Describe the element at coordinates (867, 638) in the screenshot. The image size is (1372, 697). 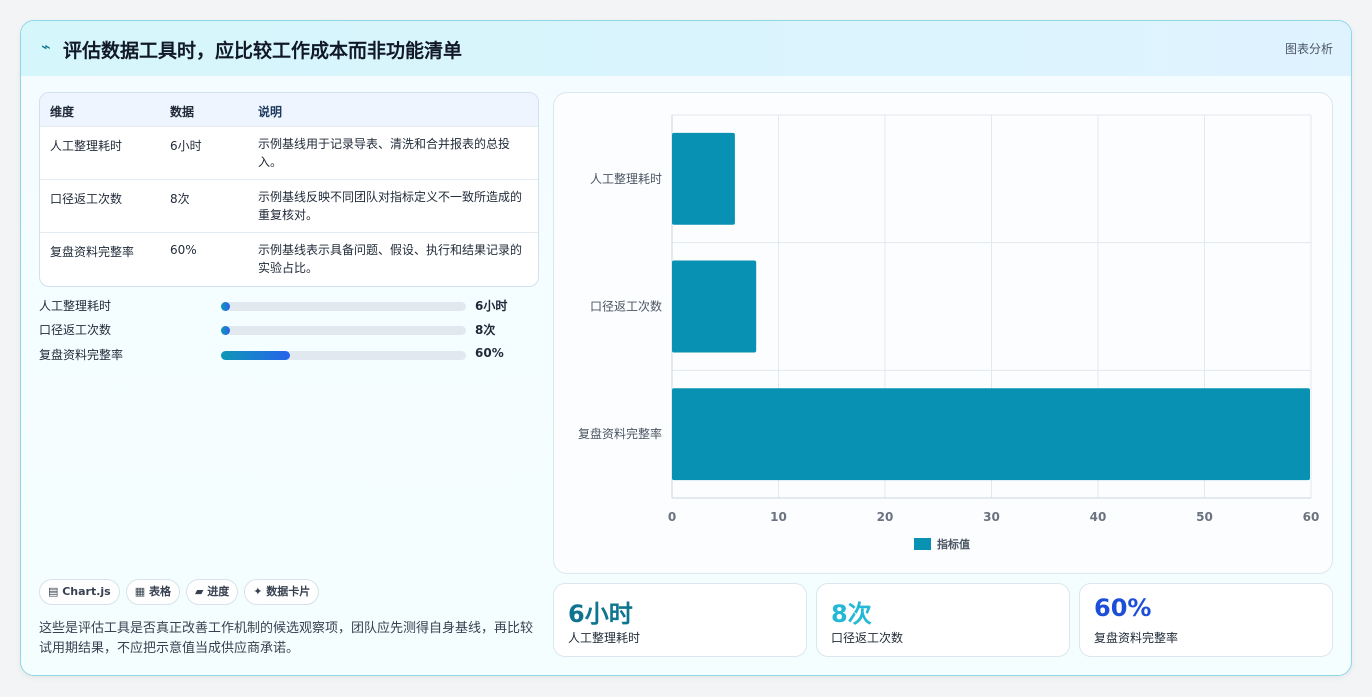
I see `kpi-label: 口径返工次数` at that location.